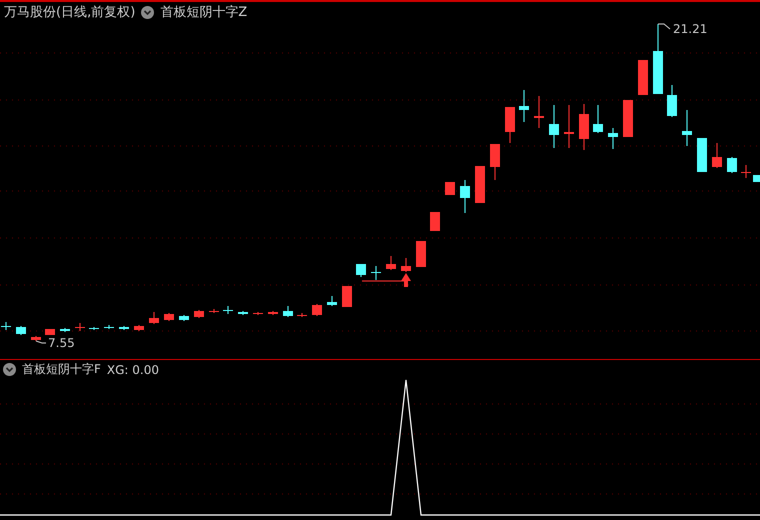 This screenshot has height=520, width=760. Describe the element at coordinates (133, 369) in the screenshot. I see `indicator-reading: XG: 0.00` at that location.